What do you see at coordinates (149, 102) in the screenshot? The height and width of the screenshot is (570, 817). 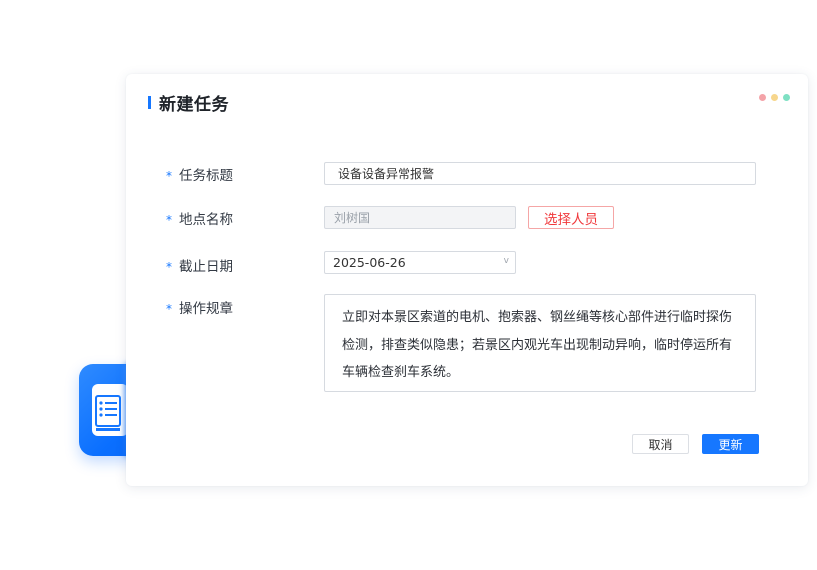 I see `title-accent-bar` at bounding box center [149, 102].